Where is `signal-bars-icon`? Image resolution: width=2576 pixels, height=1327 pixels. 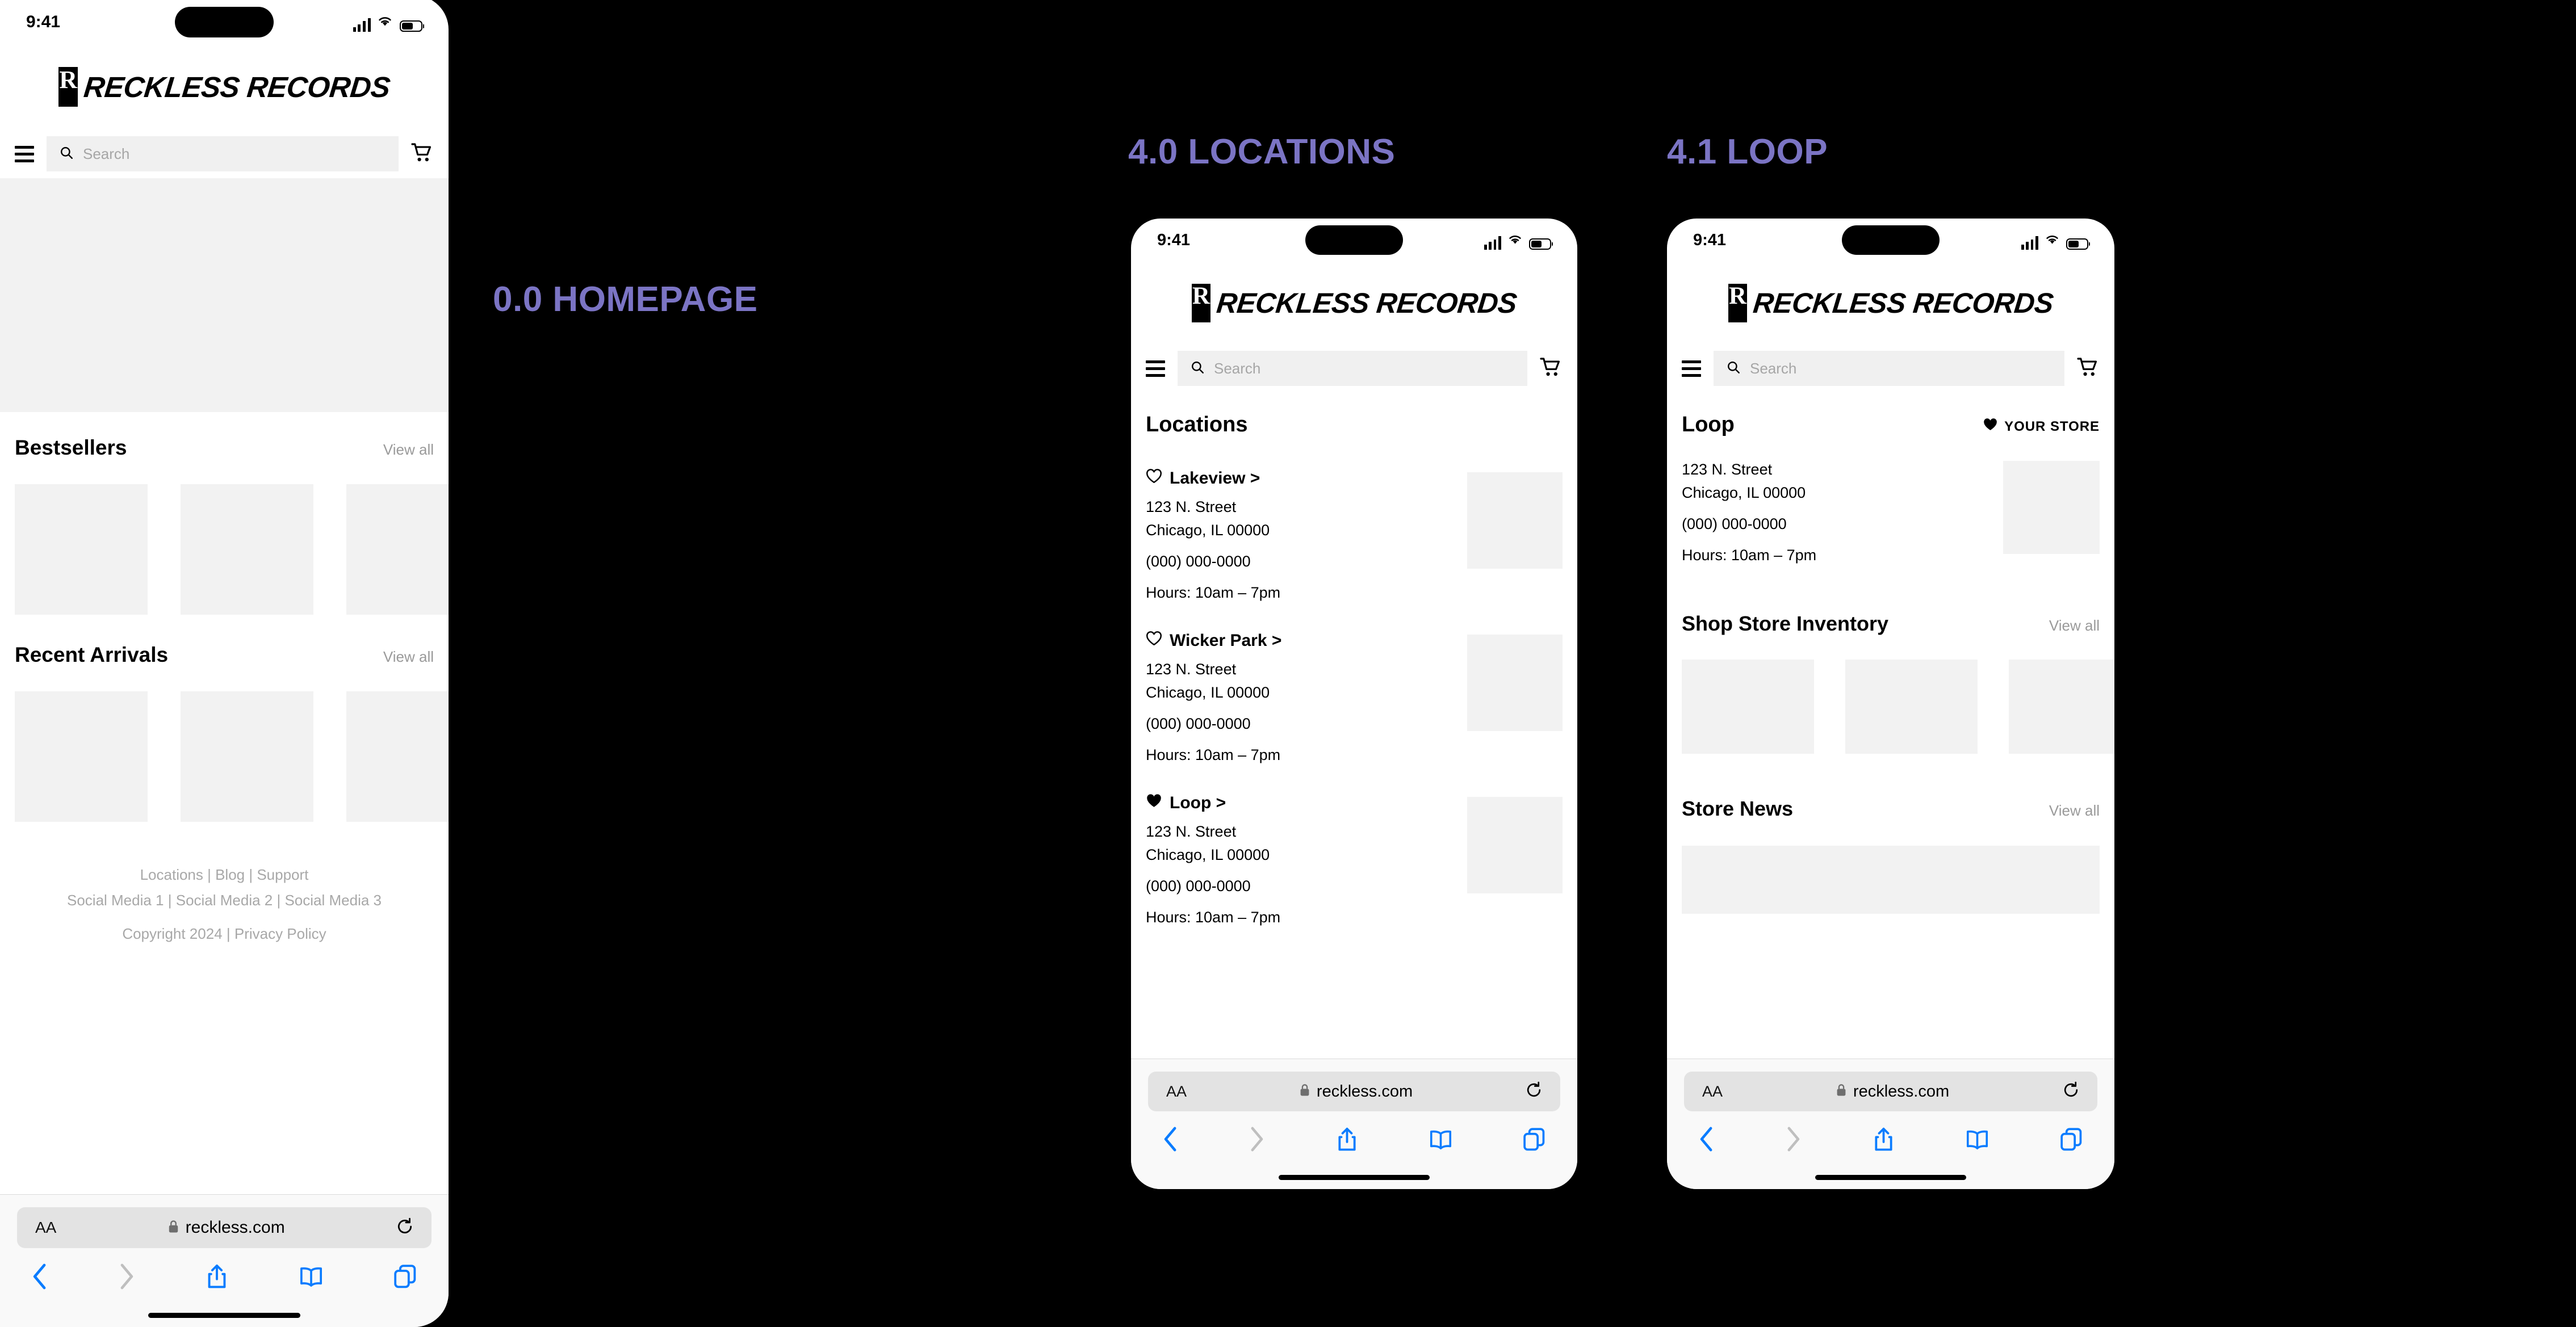 signal-bars-icon is located at coordinates (362, 25).